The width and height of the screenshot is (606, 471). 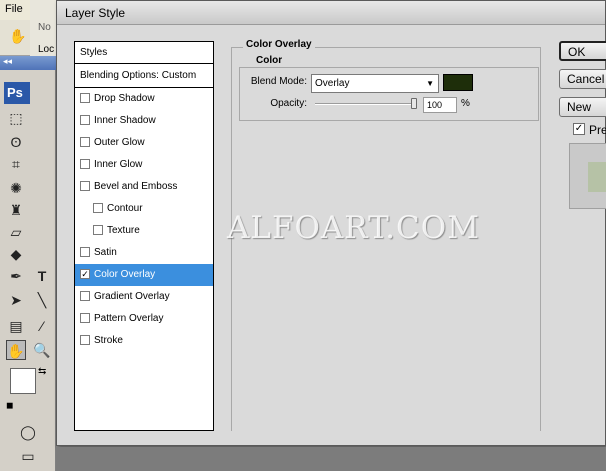 I want to click on style-item-bevel-and-emboss: Bevel and Emboss, so click(x=144, y=187).